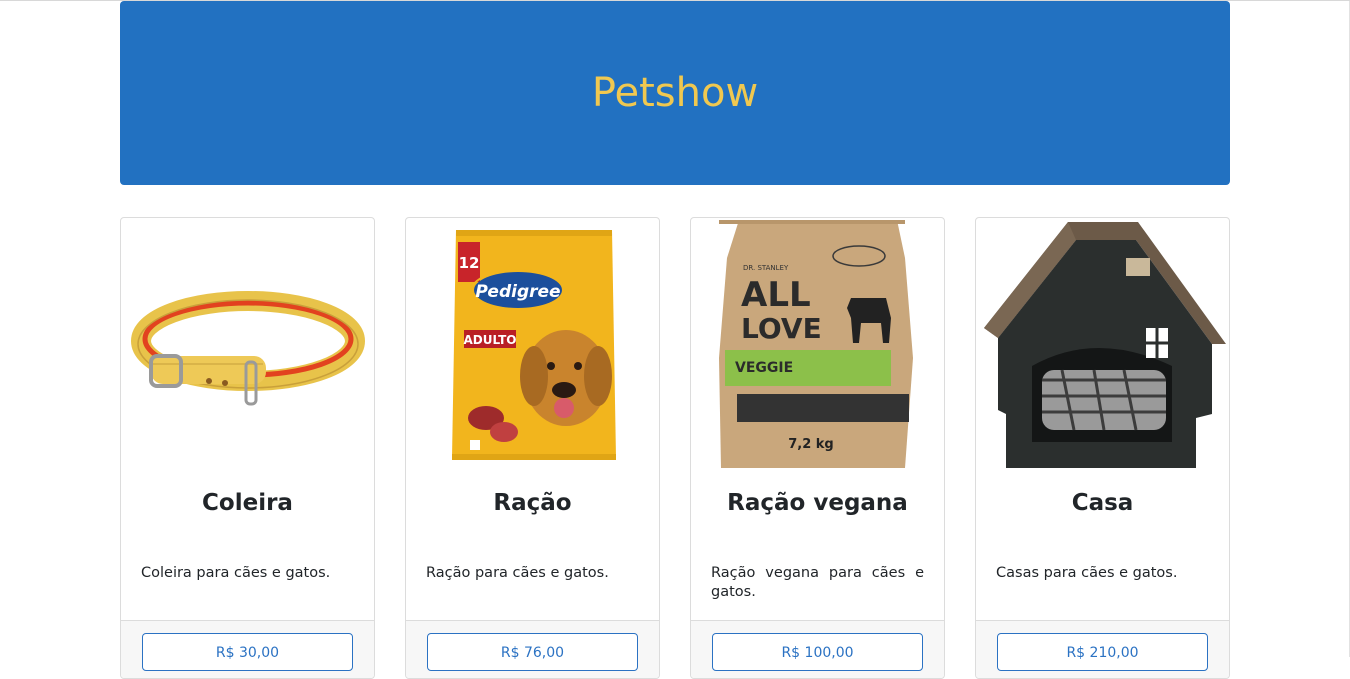  Describe the element at coordinates (817, 503) in the screenshot. I see `product-title: Ração vegana` at that location.